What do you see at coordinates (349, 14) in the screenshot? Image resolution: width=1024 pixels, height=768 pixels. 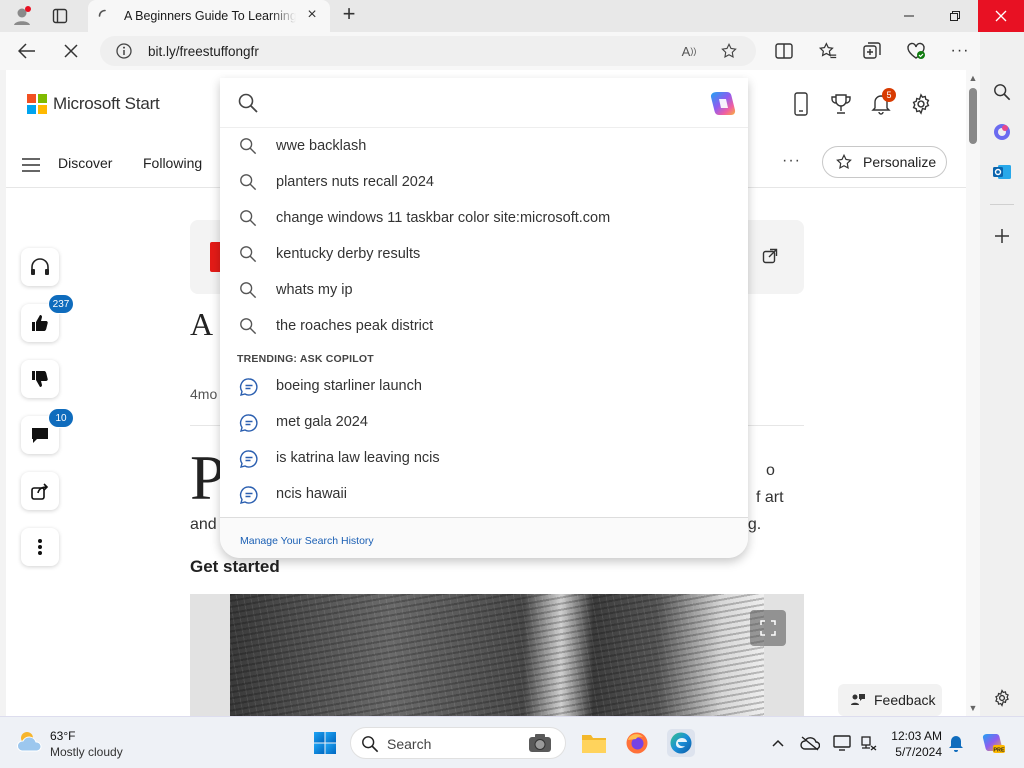 I see `new-tab-icon: +` at bounding box center [349, 14].